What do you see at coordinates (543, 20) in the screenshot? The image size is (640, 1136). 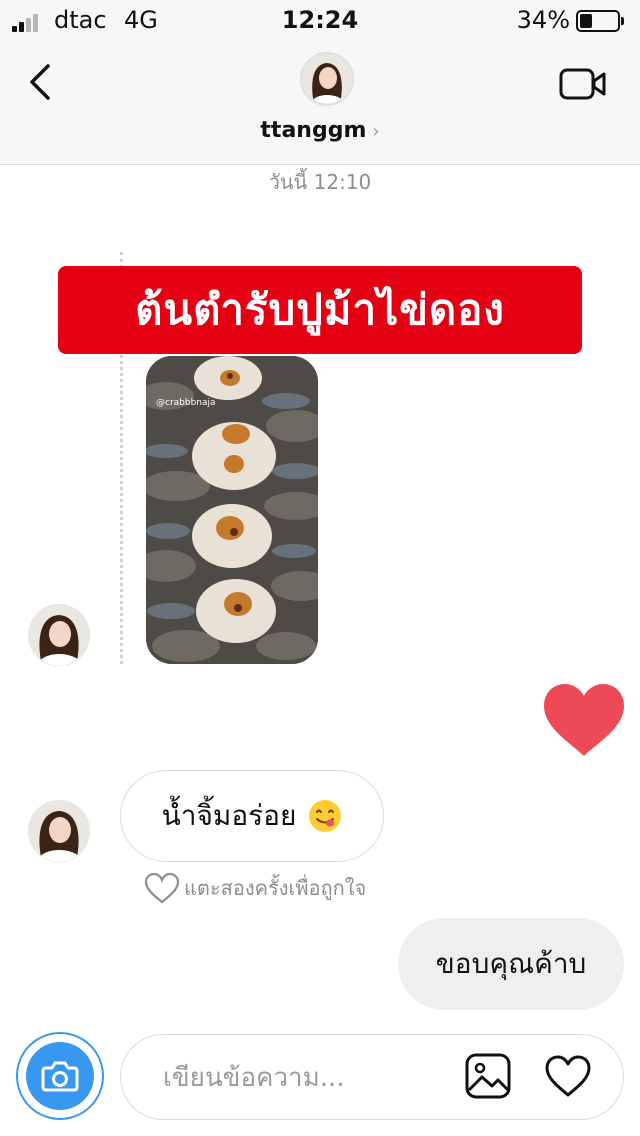 I see `battery-percent: 34%` at bounding box center [543, 20].